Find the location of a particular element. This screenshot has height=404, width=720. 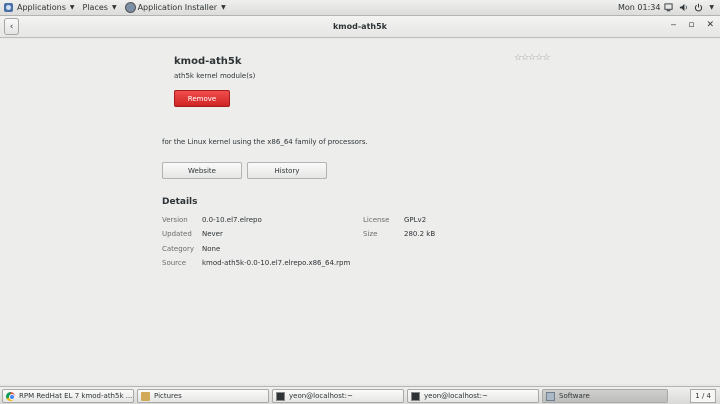

installer-icon is located at coordinates (130, 7).